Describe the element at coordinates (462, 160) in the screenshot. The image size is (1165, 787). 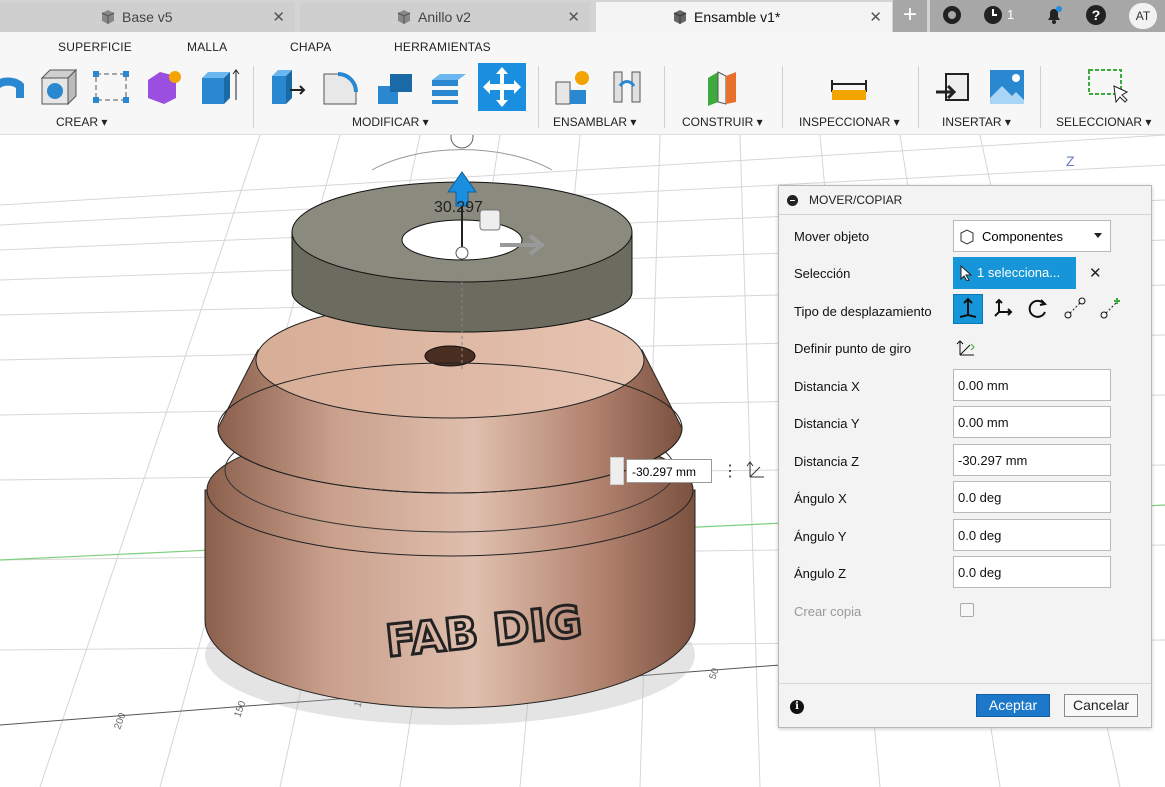
I see `rotation-handle-arc` at that location.